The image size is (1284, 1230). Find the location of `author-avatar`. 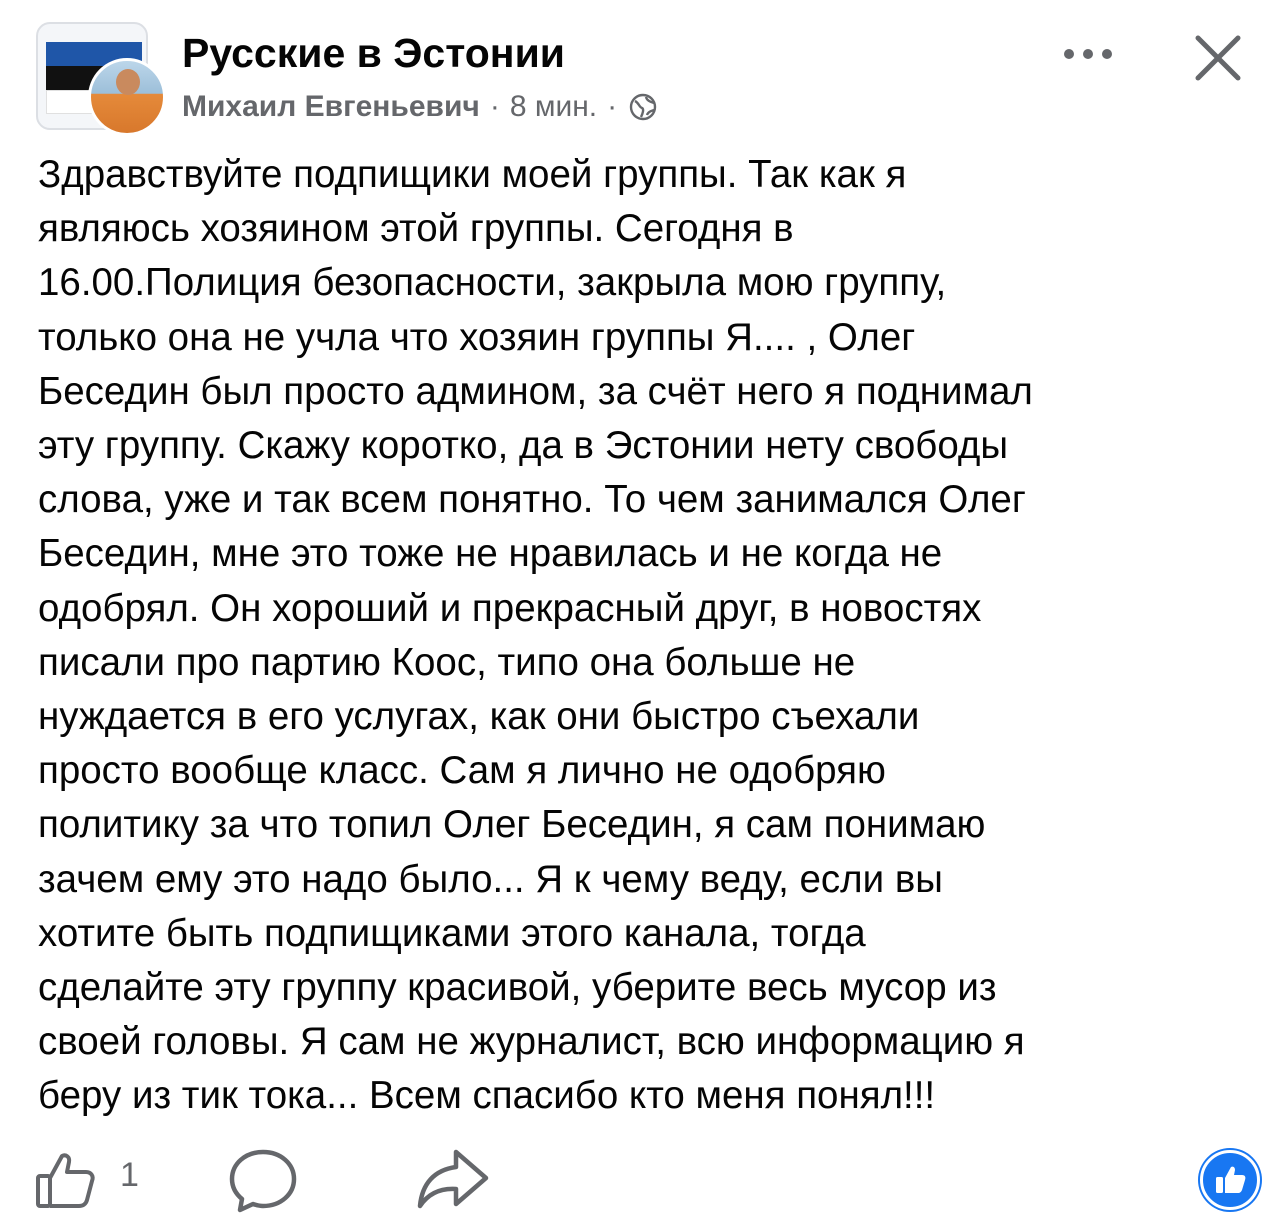

author-avatar is located at coordinates (127, 97).